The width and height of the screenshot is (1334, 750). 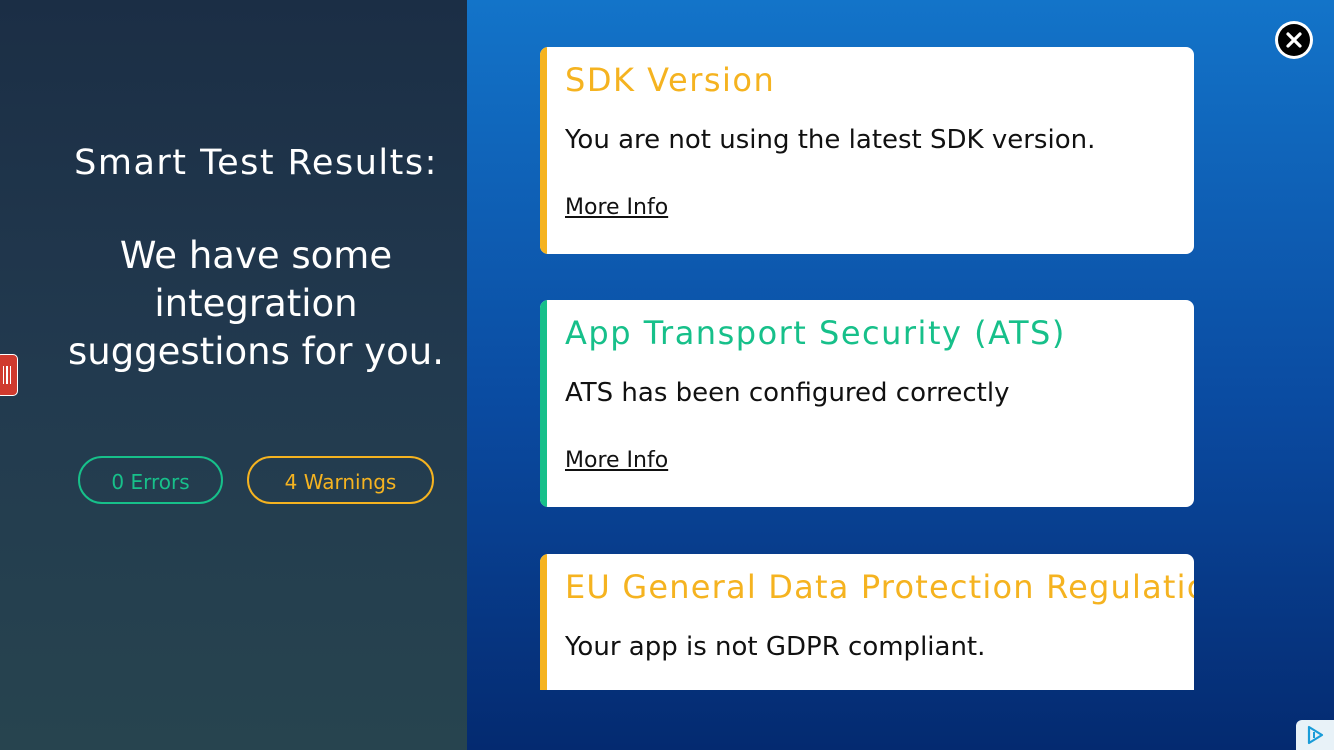 I want to click on card-message: Your app is not GDPR compliant., so click(x=775, y=647).